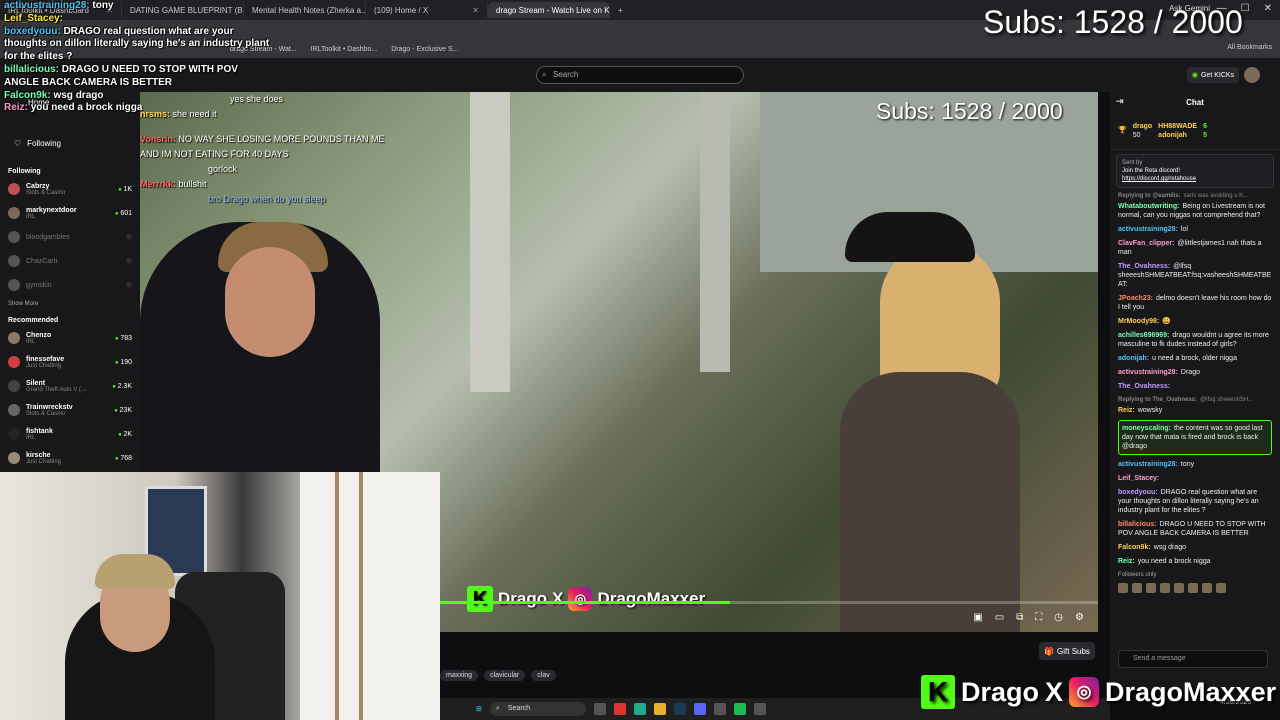 This screenshot has width=1280, height=720. Describe the element at coordinates (49, 407) in the screenshot. I see `channel-name: Trainwreckstv` at that location.